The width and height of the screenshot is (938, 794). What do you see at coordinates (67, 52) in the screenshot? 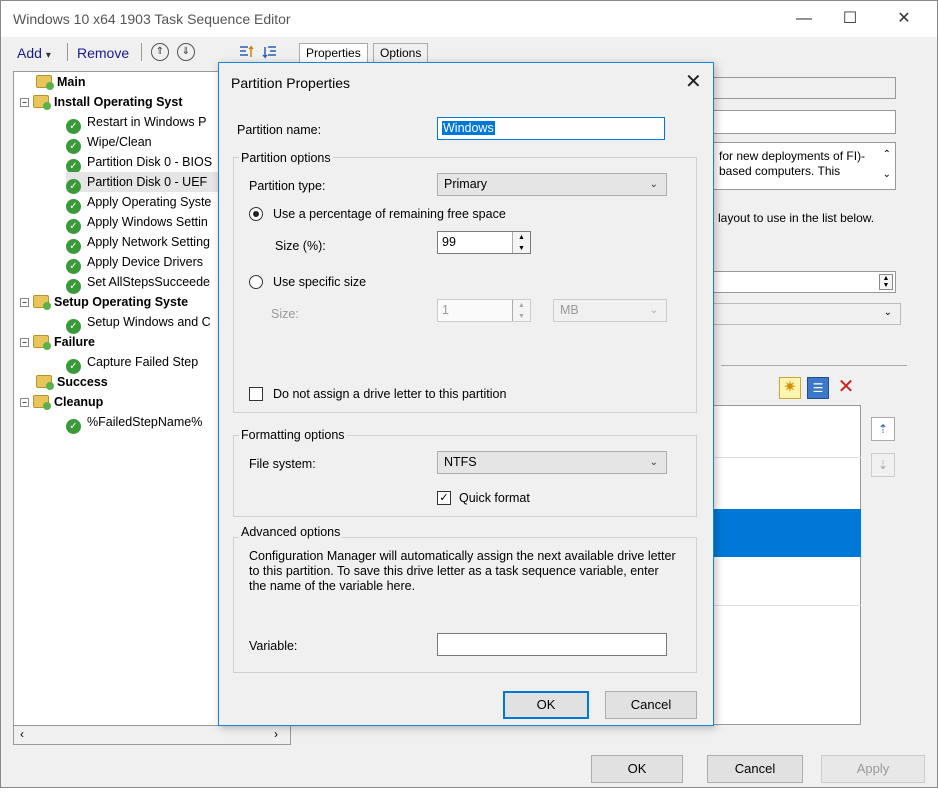
I see `toolbar-separator` at bounding box center [67, 52].